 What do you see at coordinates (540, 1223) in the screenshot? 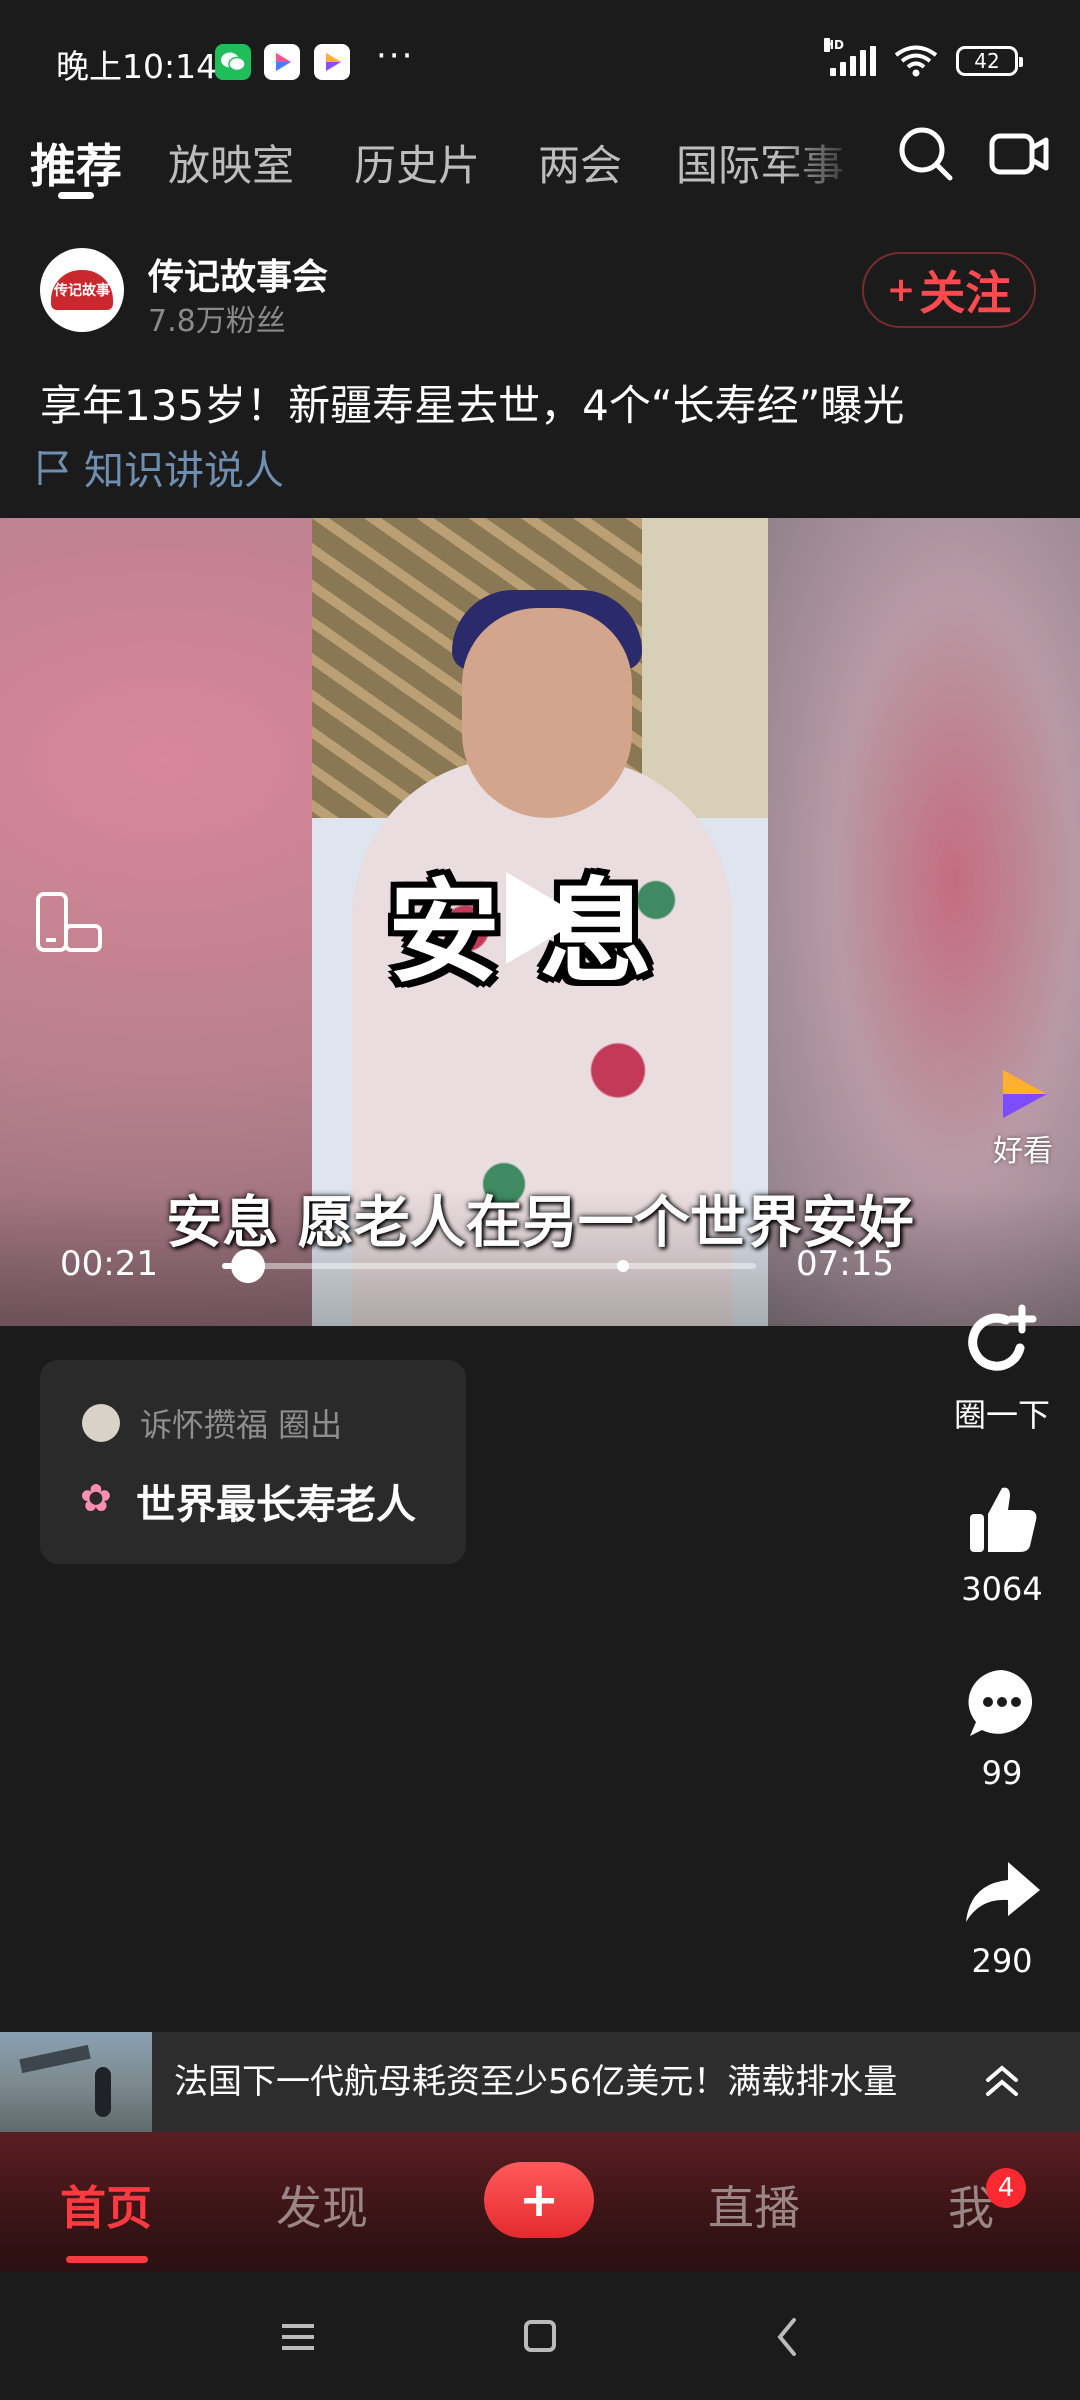
I see `video-subtitle: 安息 愿老人在另一个世界安好` at bounding box center [540, 1223].